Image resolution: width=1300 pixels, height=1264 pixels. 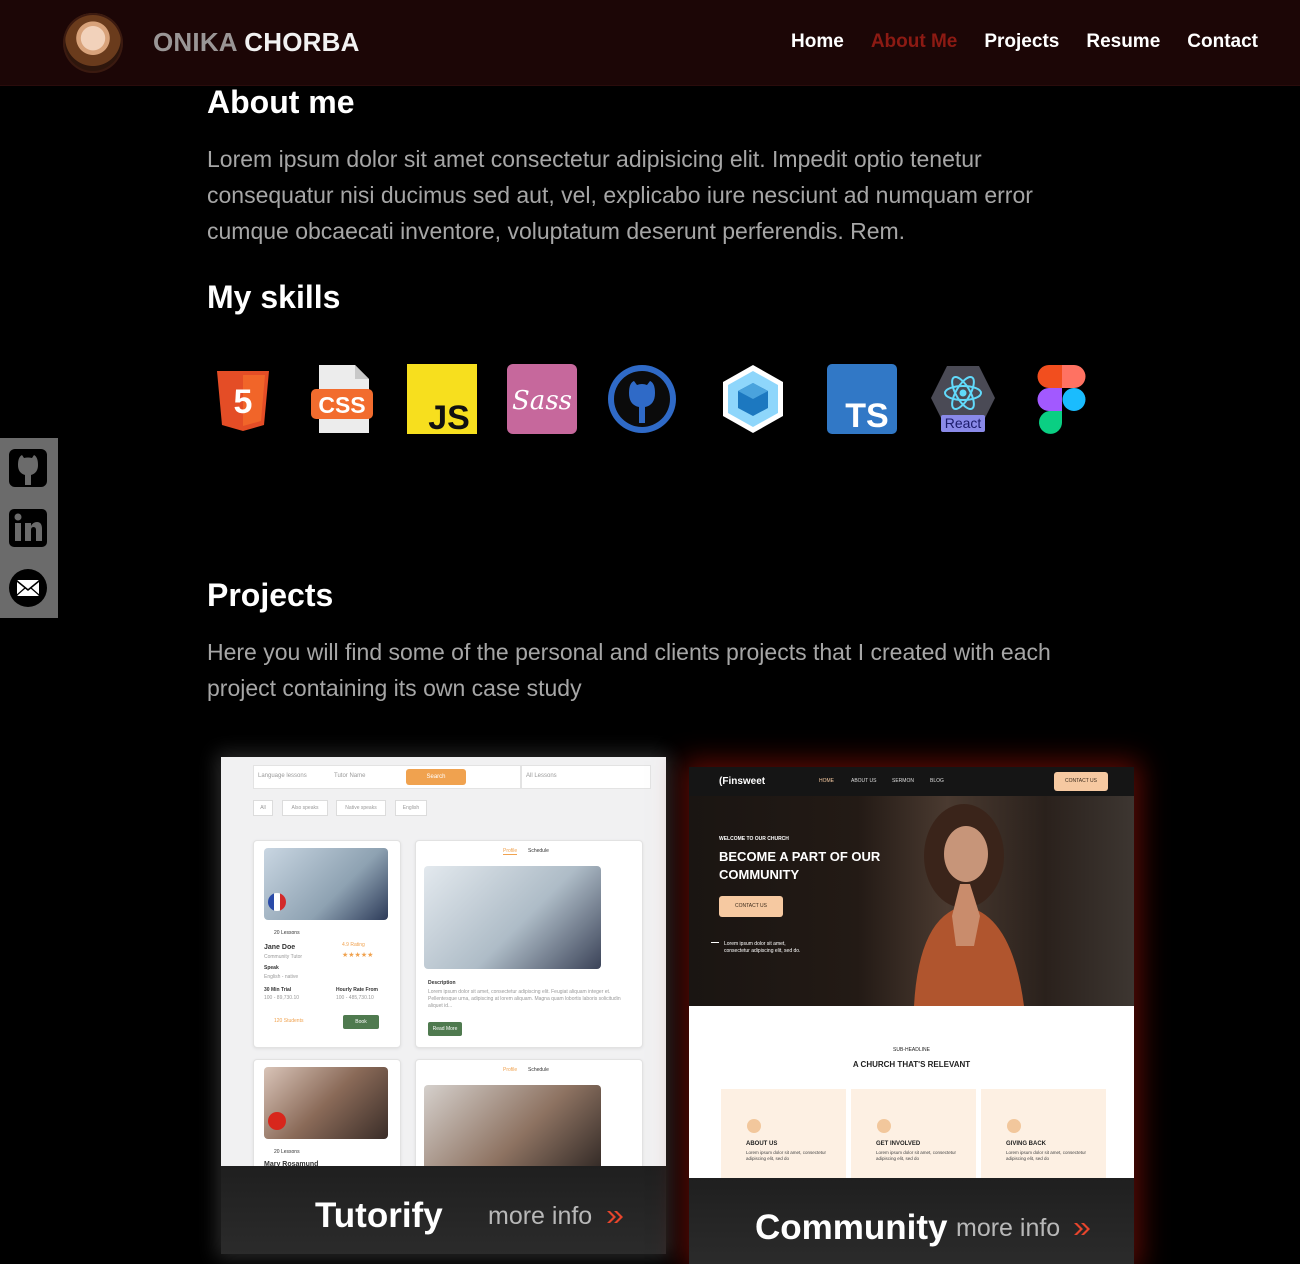 What do you see at coordinates (851, 1227) in the screenshot?
I see `project-title: Community` at bounding box center [851, 1227].